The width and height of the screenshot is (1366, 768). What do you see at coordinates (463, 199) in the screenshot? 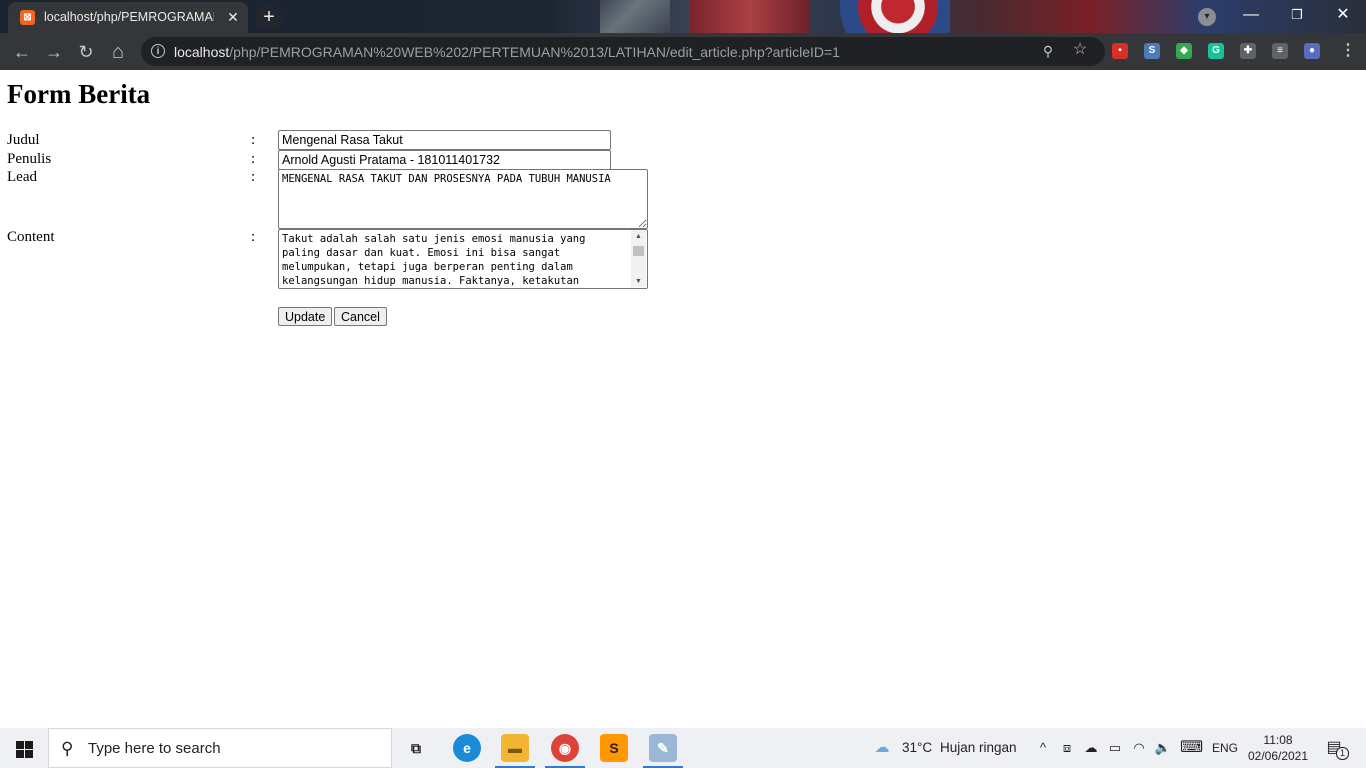
I see `lead-textarea` at bounding box center [463, 199].